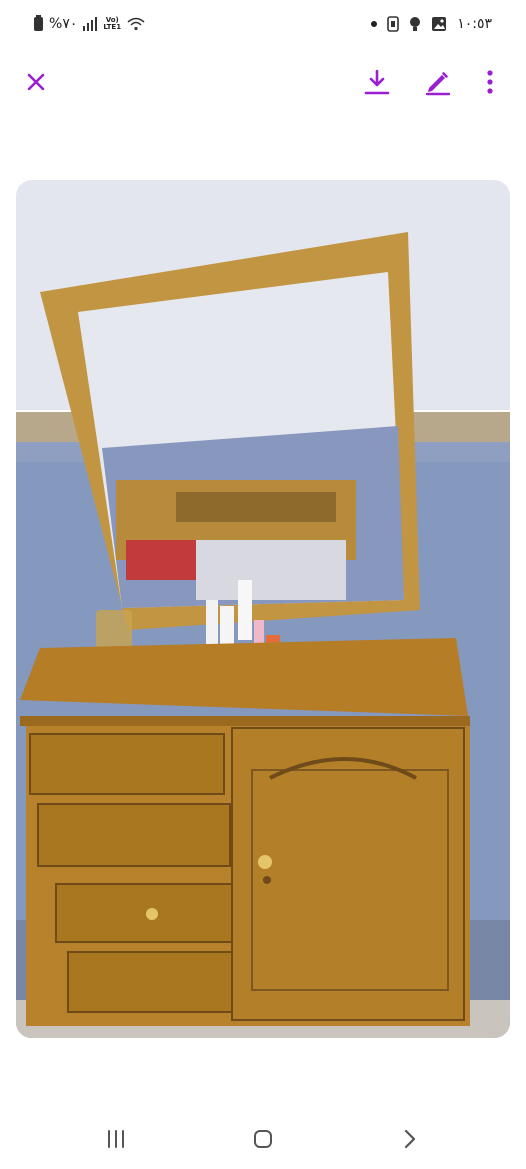  I want to click on more-icon, so click(490, 82).